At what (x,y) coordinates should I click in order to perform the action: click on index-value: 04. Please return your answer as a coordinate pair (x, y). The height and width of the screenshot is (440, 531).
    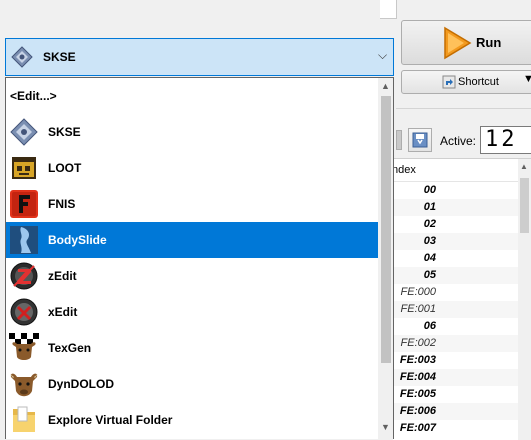
    Looking at the image, I should click on (429, 258).